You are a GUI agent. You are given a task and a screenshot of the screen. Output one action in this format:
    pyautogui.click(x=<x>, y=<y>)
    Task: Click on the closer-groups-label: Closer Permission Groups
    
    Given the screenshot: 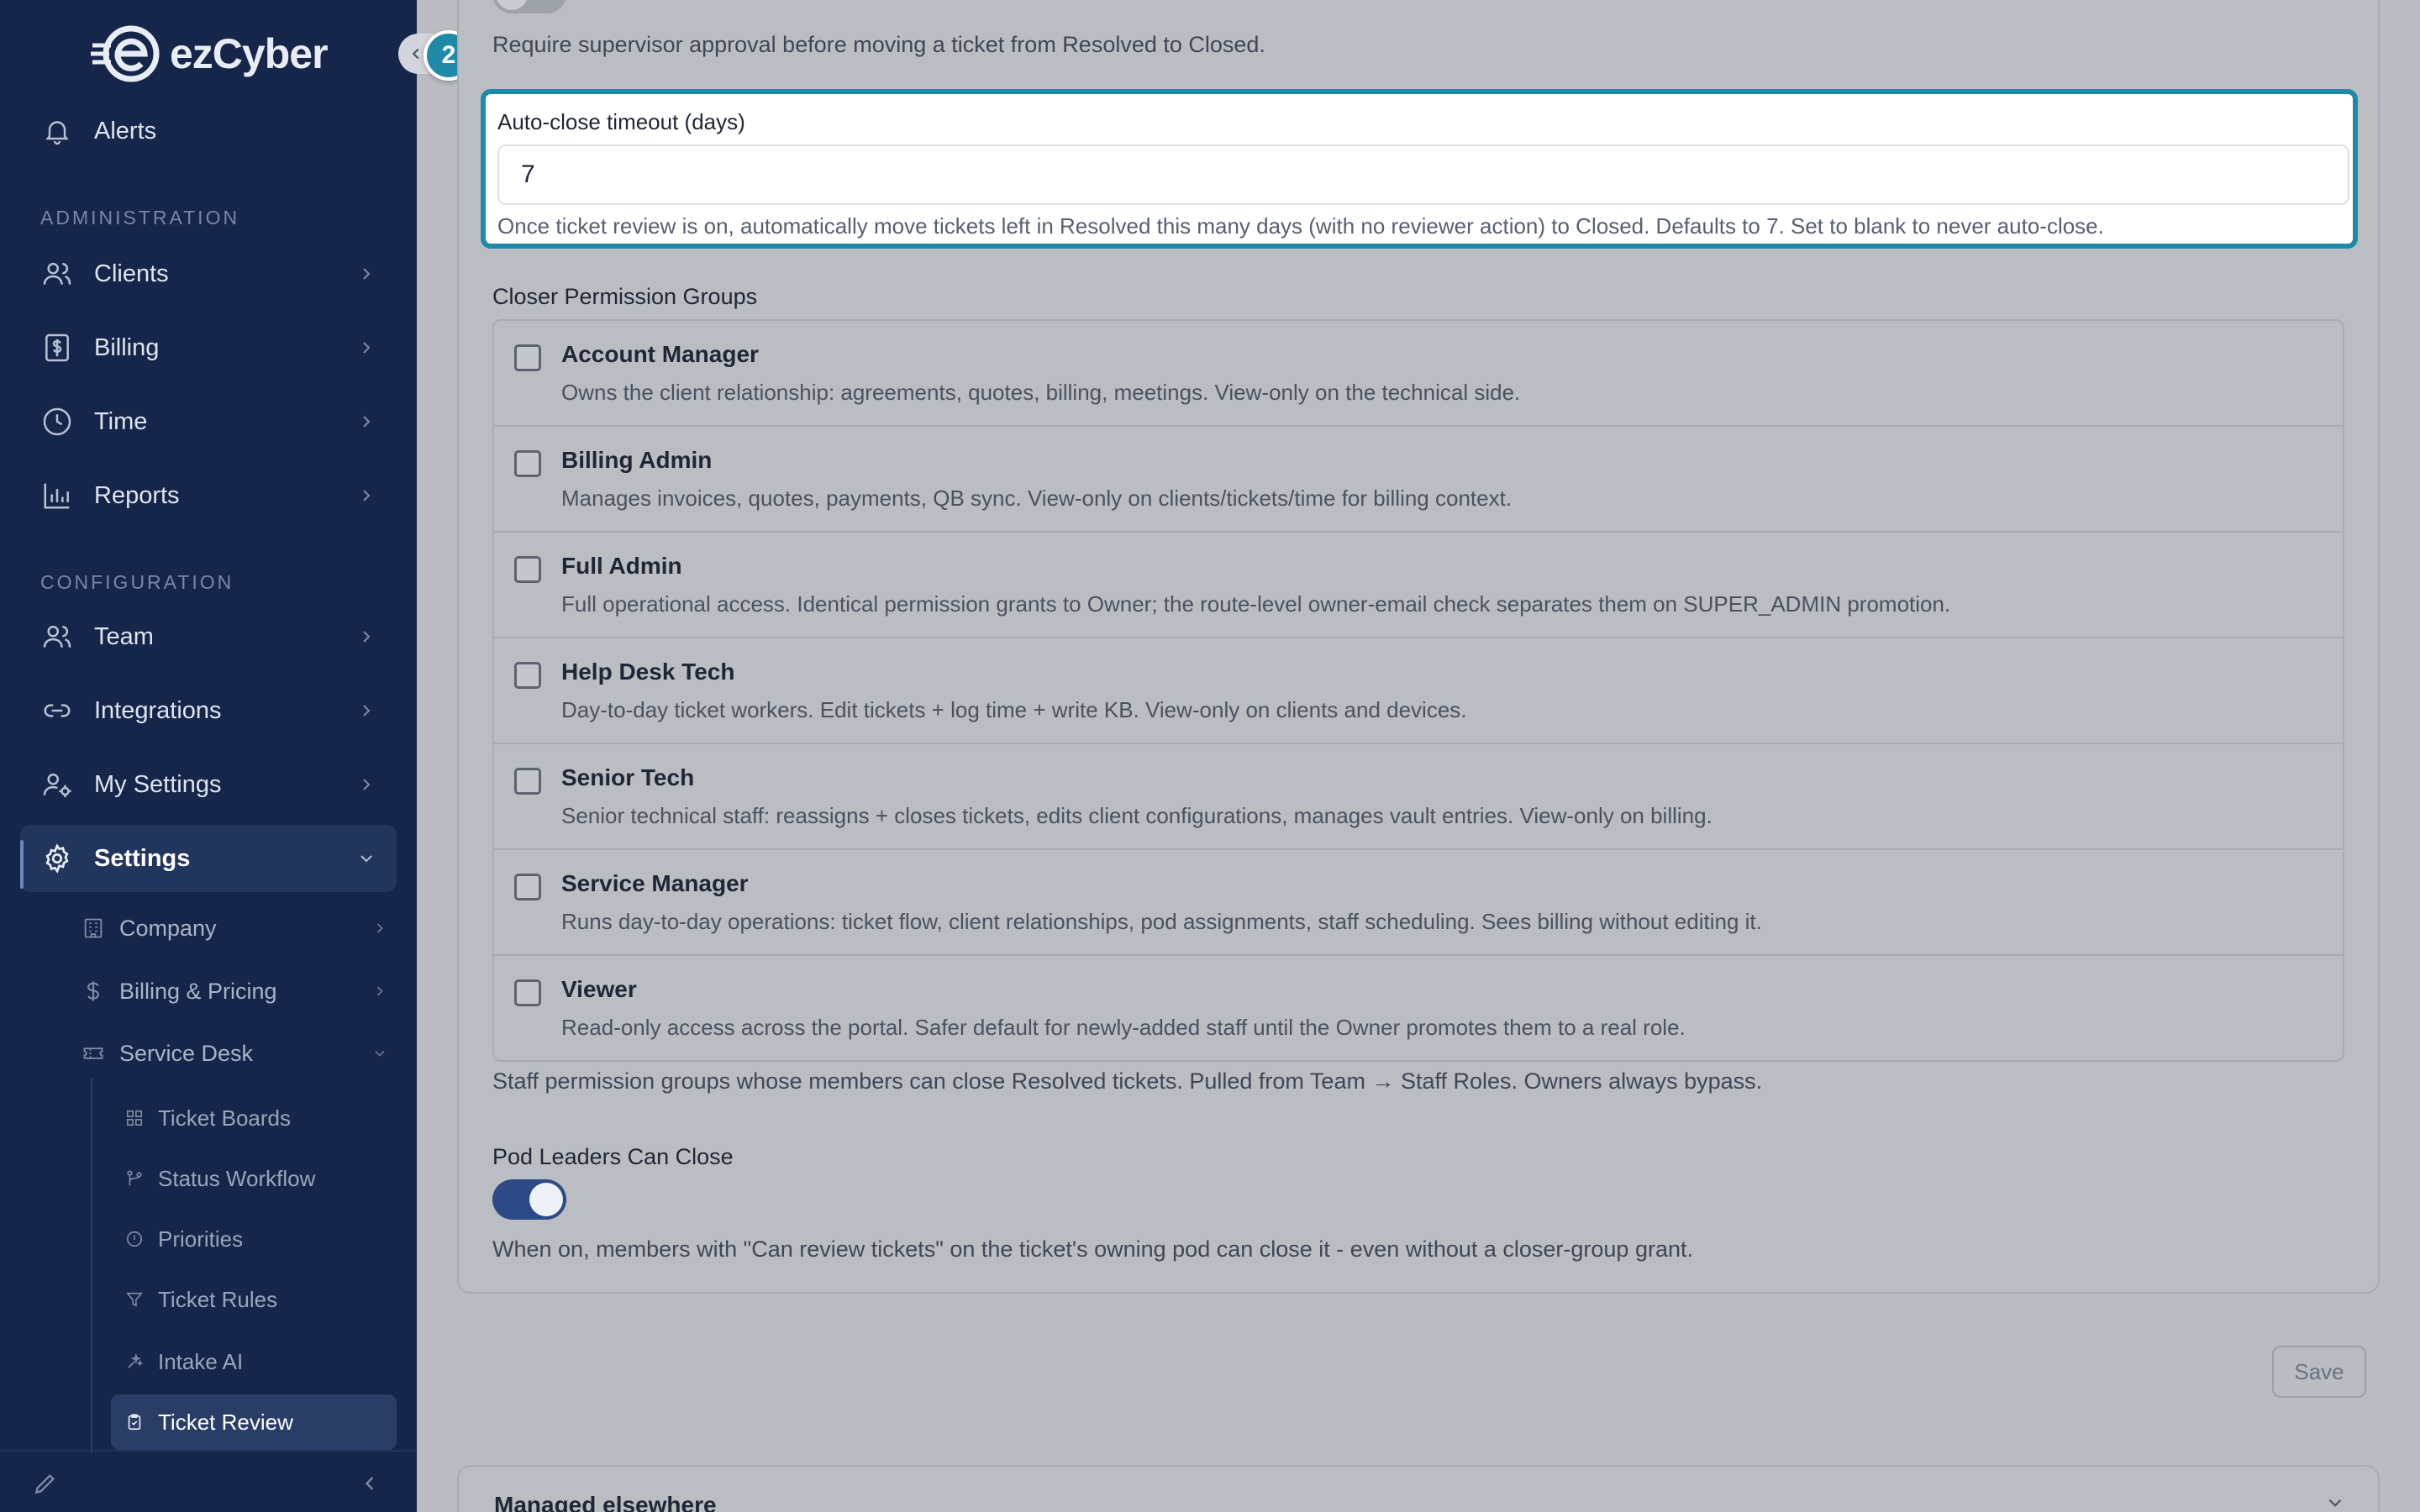 What is the action you would take?
    pyautogui.click(x=625, y=296)
    